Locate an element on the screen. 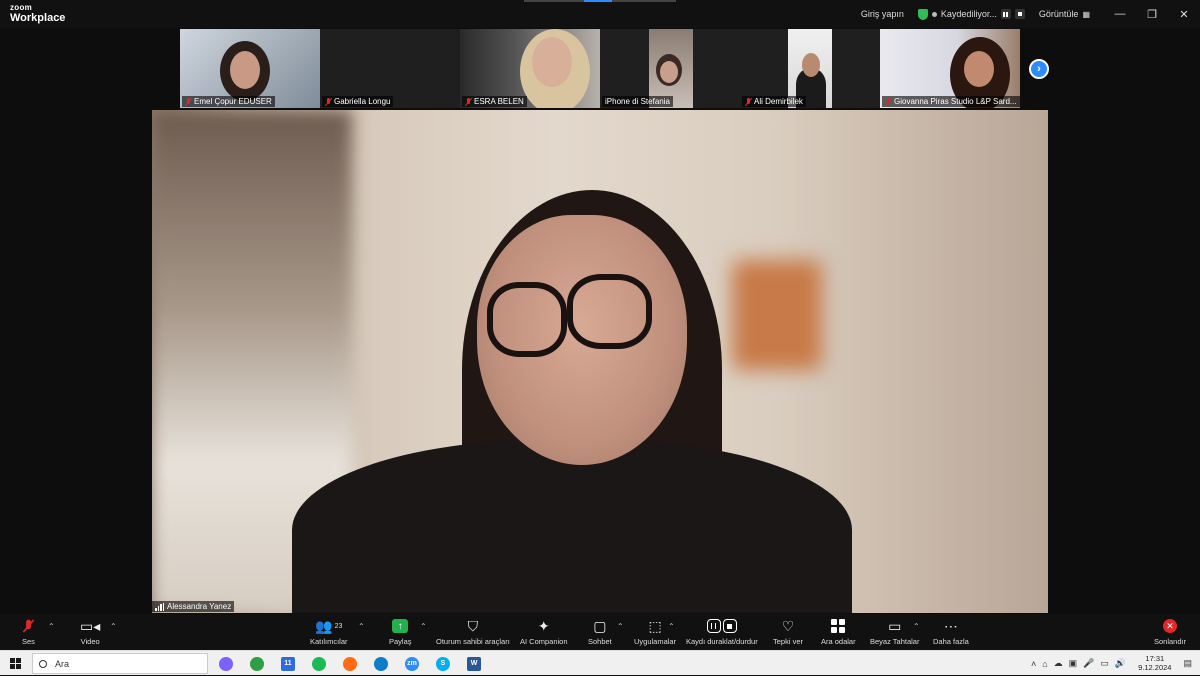 This screenshot has width=1200, height=676. notification-icon: ▤ is located at coordinates (1187, 663).